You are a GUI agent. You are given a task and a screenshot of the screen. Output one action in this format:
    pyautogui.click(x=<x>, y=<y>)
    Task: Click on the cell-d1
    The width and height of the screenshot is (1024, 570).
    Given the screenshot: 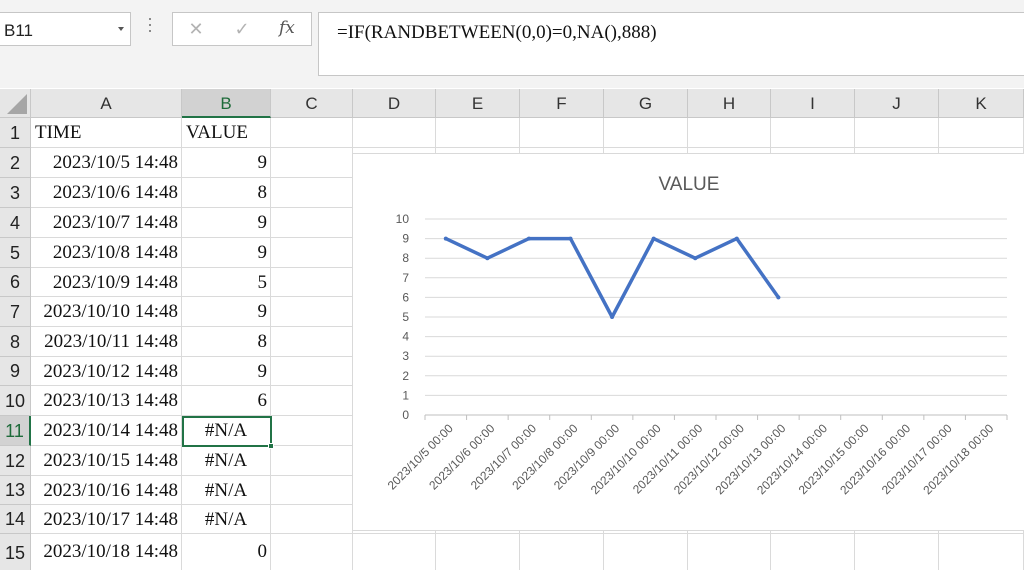 What is the action you would take?
    pyautogui.click(x=394, y=133)
    